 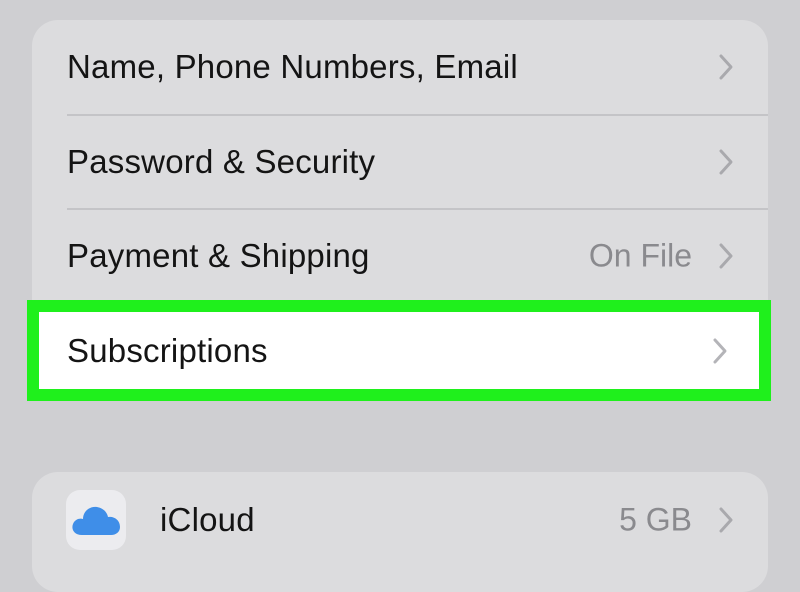 What do you see at coordinates (167, 350) in the screenshot?
I see `row-label: Subscriptions` at bounding box center [167, 350].